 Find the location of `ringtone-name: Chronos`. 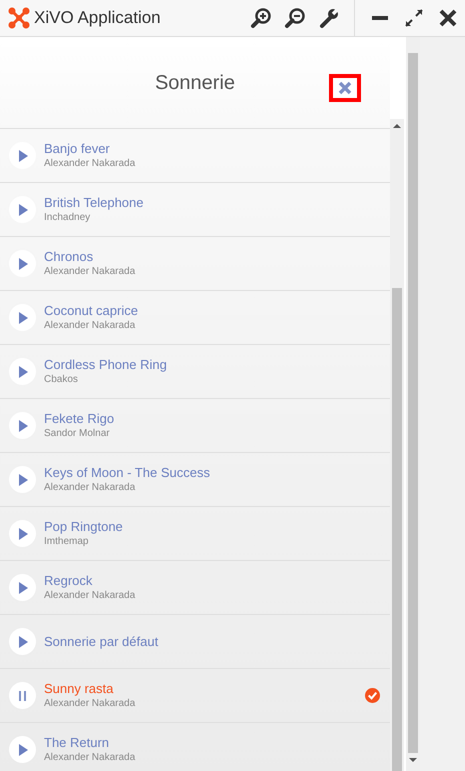

ringtone-name: Chronos is located at coordinates (212, 257).